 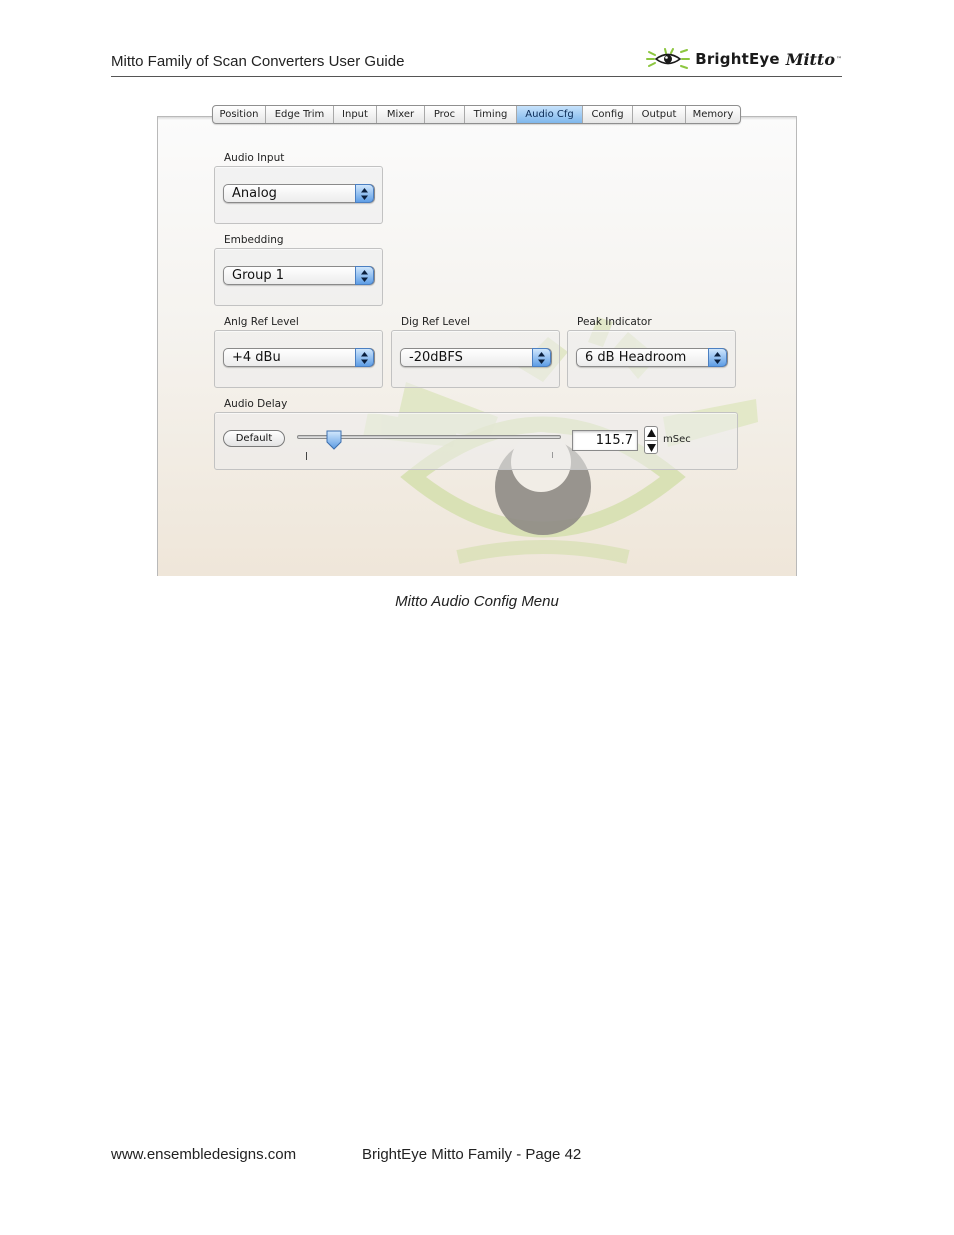 I want to click on footer-page-number: BrightEye Mitto Family - Page 42, so click(x=472, y=1154).